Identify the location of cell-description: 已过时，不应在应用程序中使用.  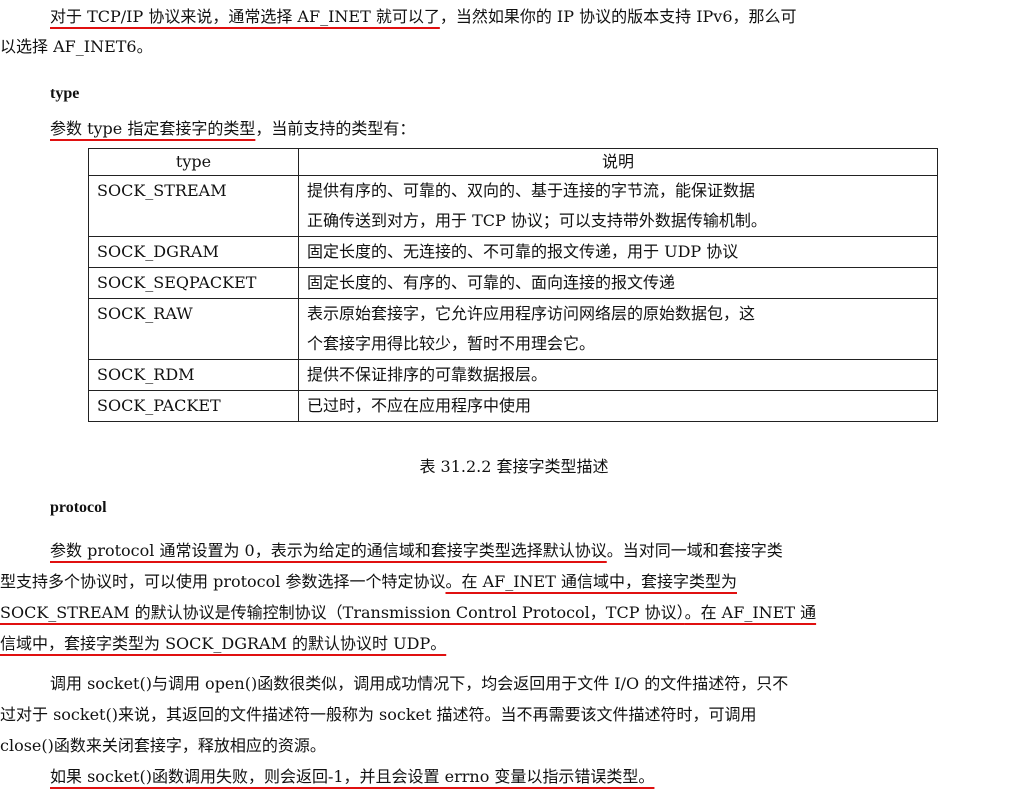
(618, 406).